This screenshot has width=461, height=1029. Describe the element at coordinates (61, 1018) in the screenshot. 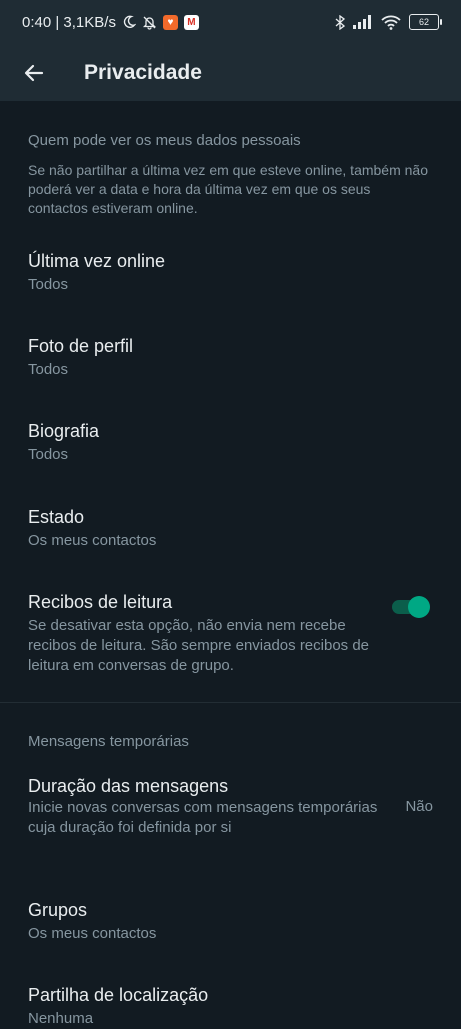

I see `location-sharing-value: Nenhuma` at that location.